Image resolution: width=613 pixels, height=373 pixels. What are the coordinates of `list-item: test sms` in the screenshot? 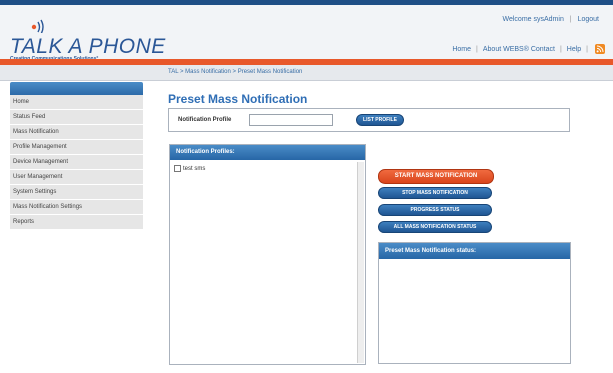 It's located at (189, 168).